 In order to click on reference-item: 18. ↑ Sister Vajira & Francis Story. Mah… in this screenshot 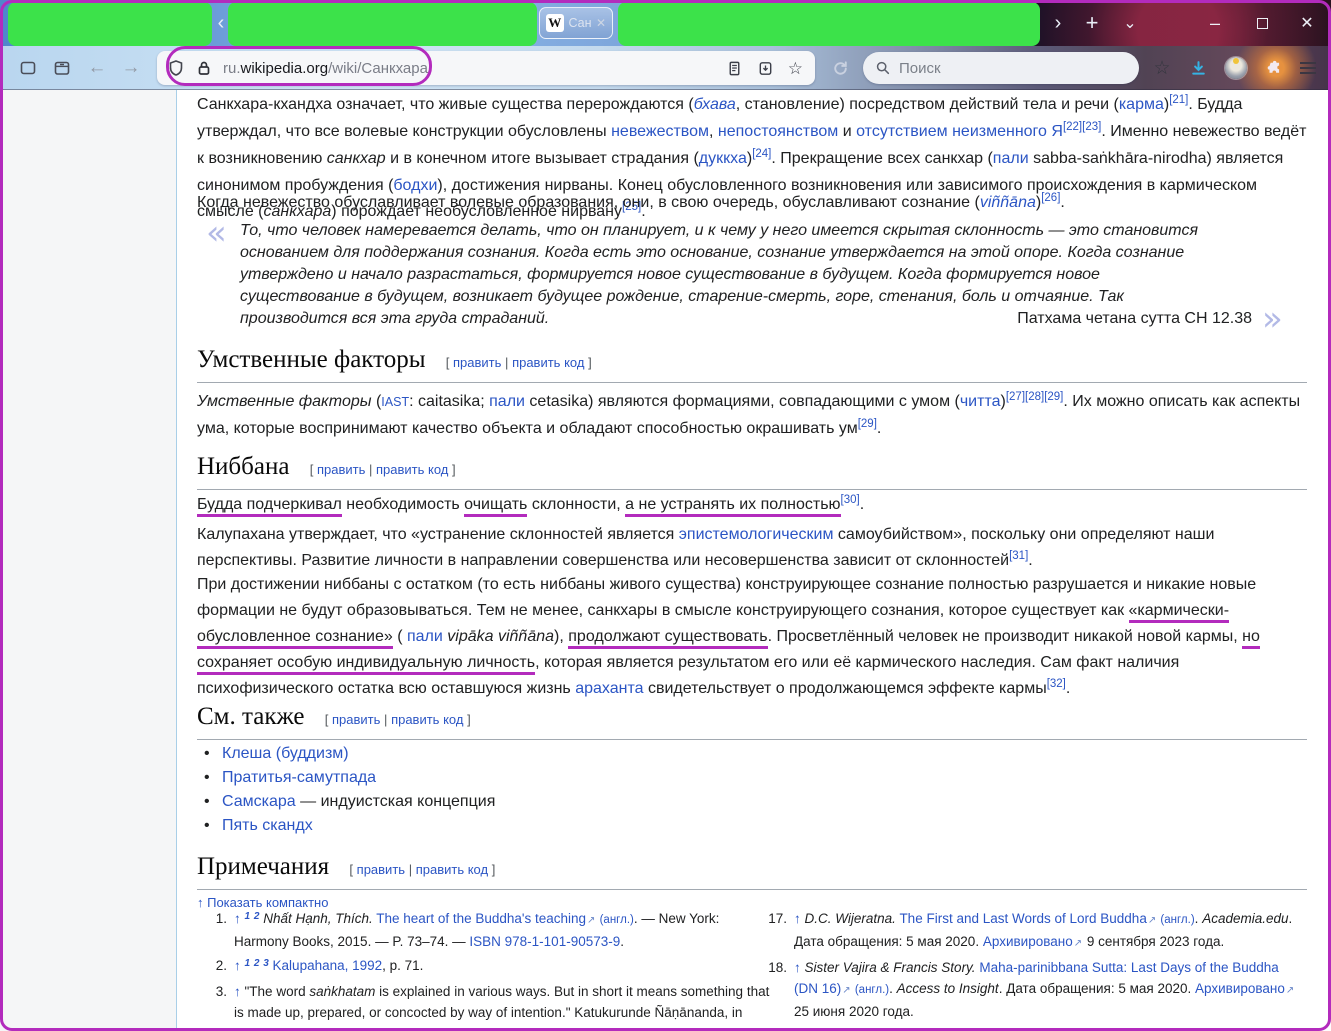, I will do `click(1030, 989)`.